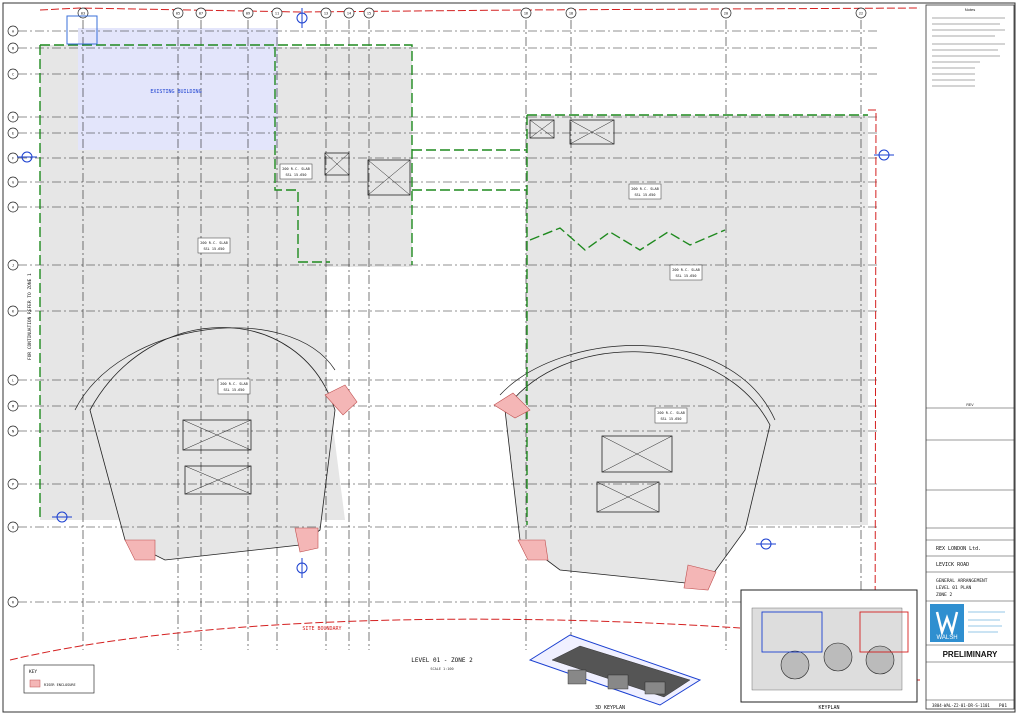  I want to click on grid-column-label: 13, so click(326, 14).